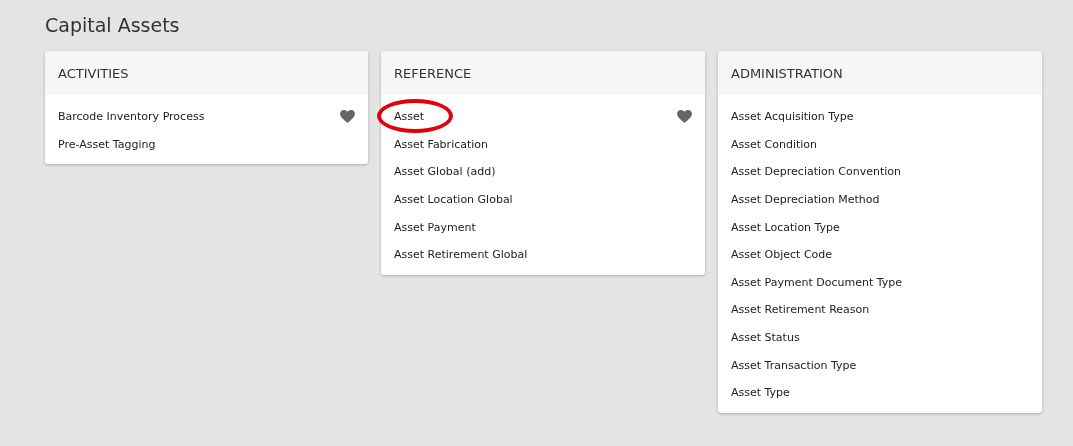  What do you see at coordinates (816, 282) in the screenshot?
I see `menu-link: Asset Payment Document Type` at bounding box center [816, 282].